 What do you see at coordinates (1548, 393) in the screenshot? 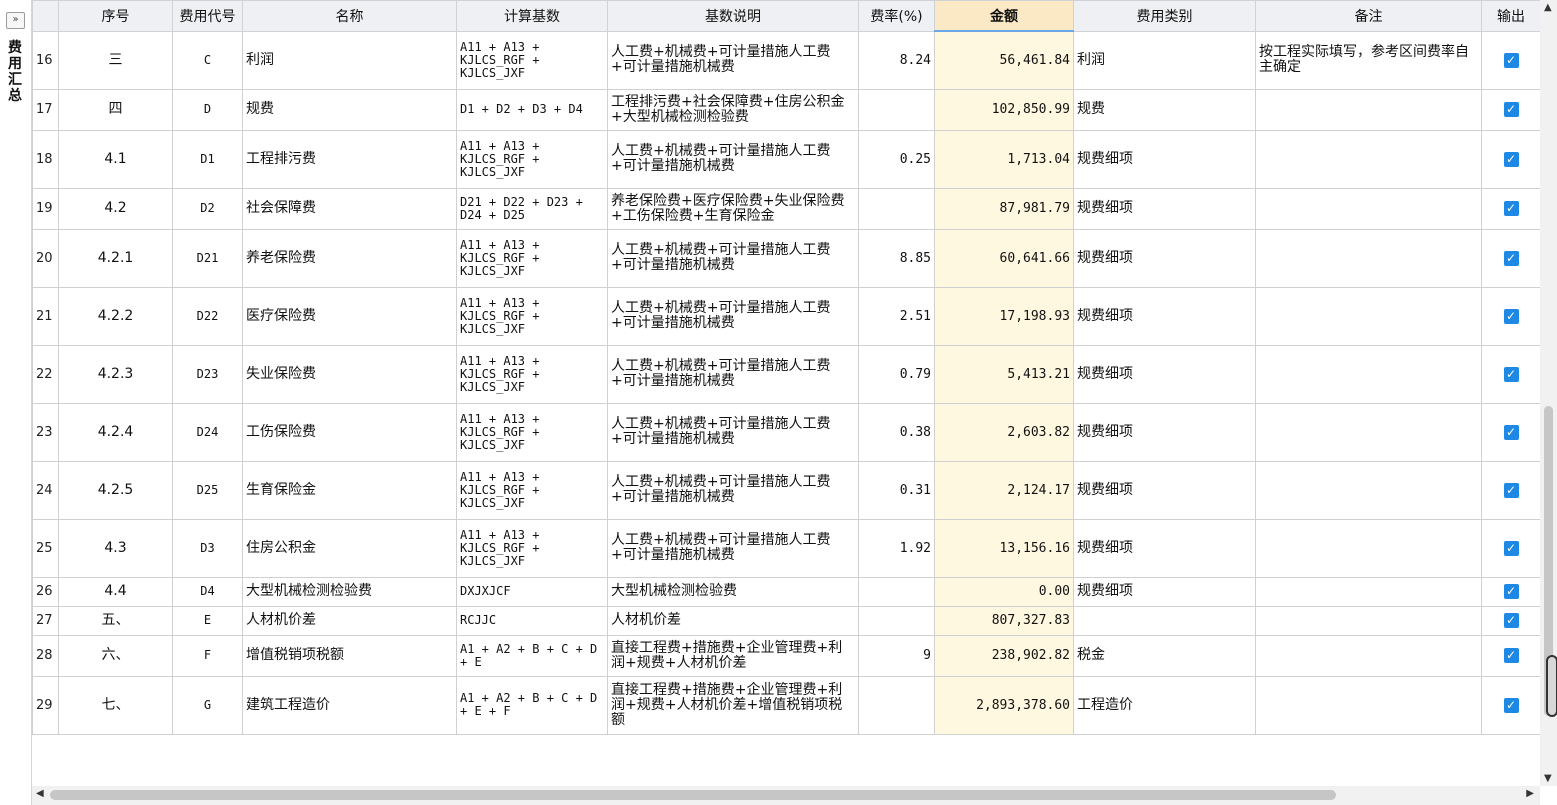
I see `vertical-scrollbar: ▲ ▼` at bounding box center [1548, 393].